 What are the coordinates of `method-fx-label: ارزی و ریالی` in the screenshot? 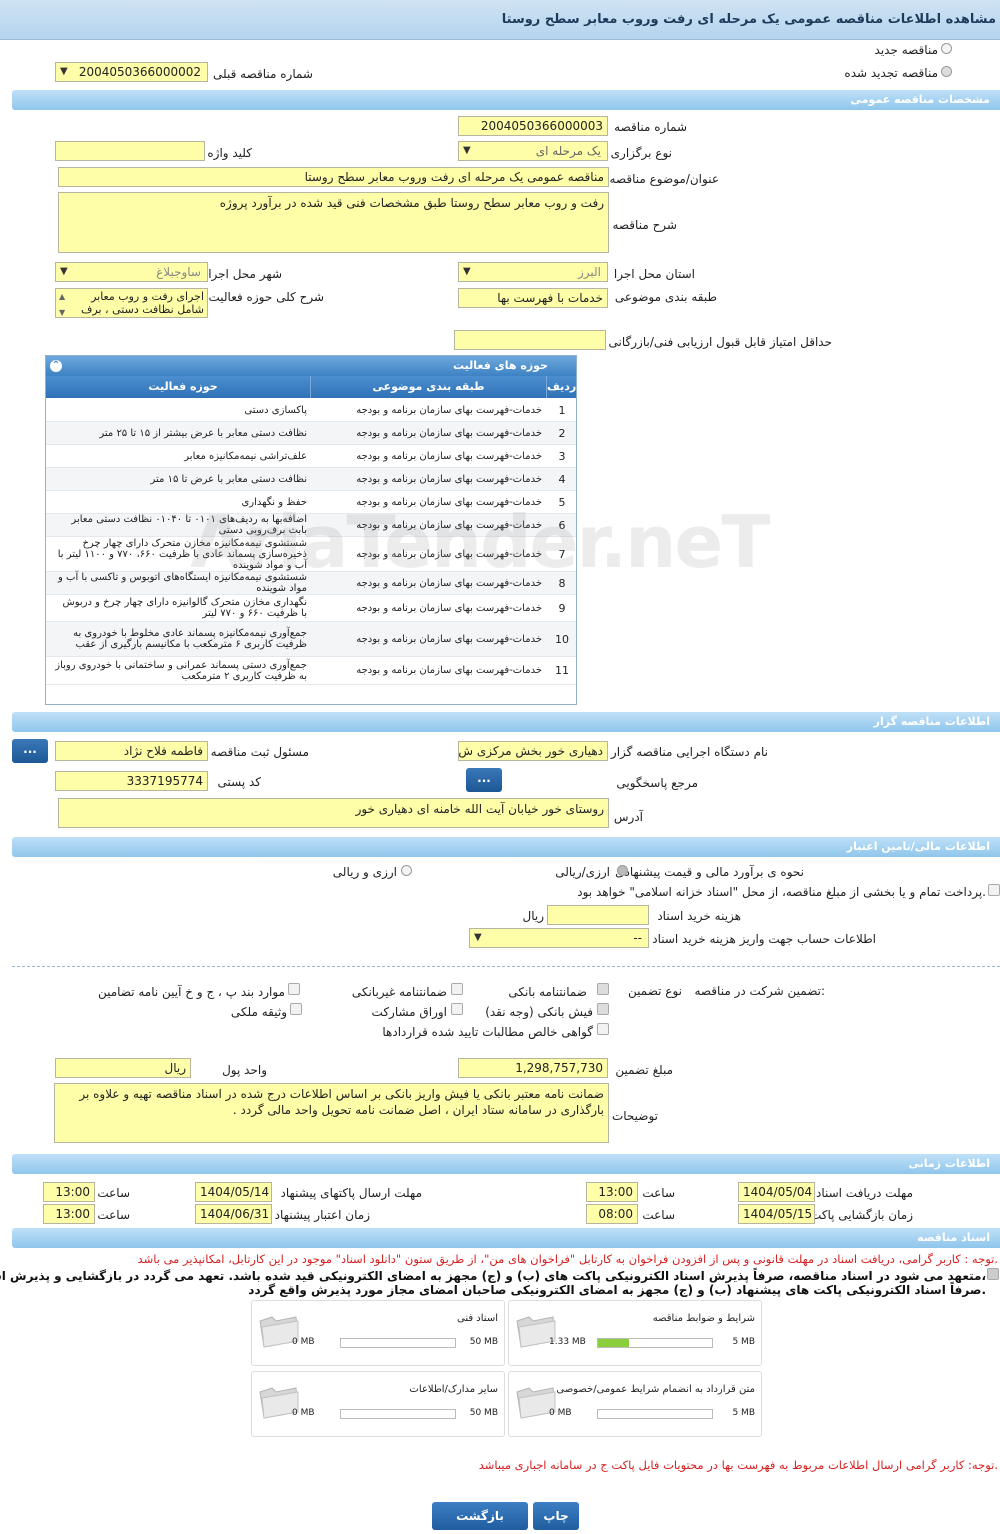 It's located at (364, 872).